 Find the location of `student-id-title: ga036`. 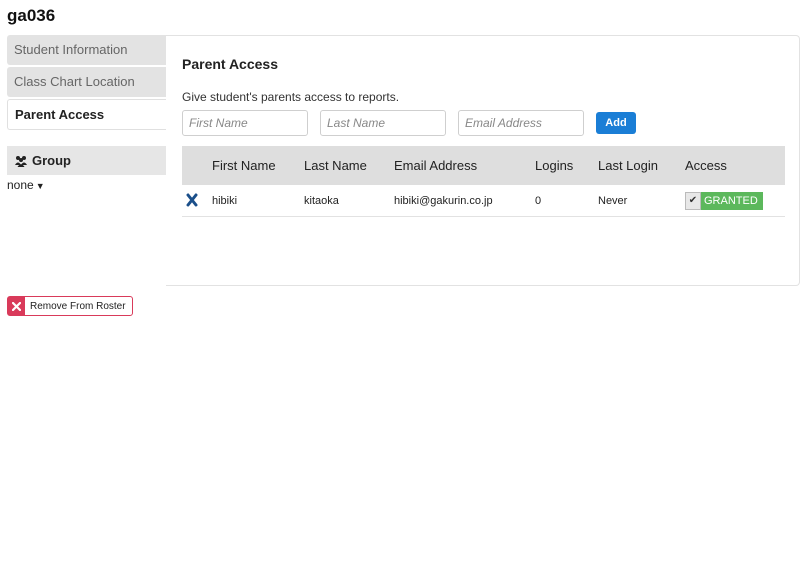

student-id-title: ga036 is located at coordinates (31, 15).